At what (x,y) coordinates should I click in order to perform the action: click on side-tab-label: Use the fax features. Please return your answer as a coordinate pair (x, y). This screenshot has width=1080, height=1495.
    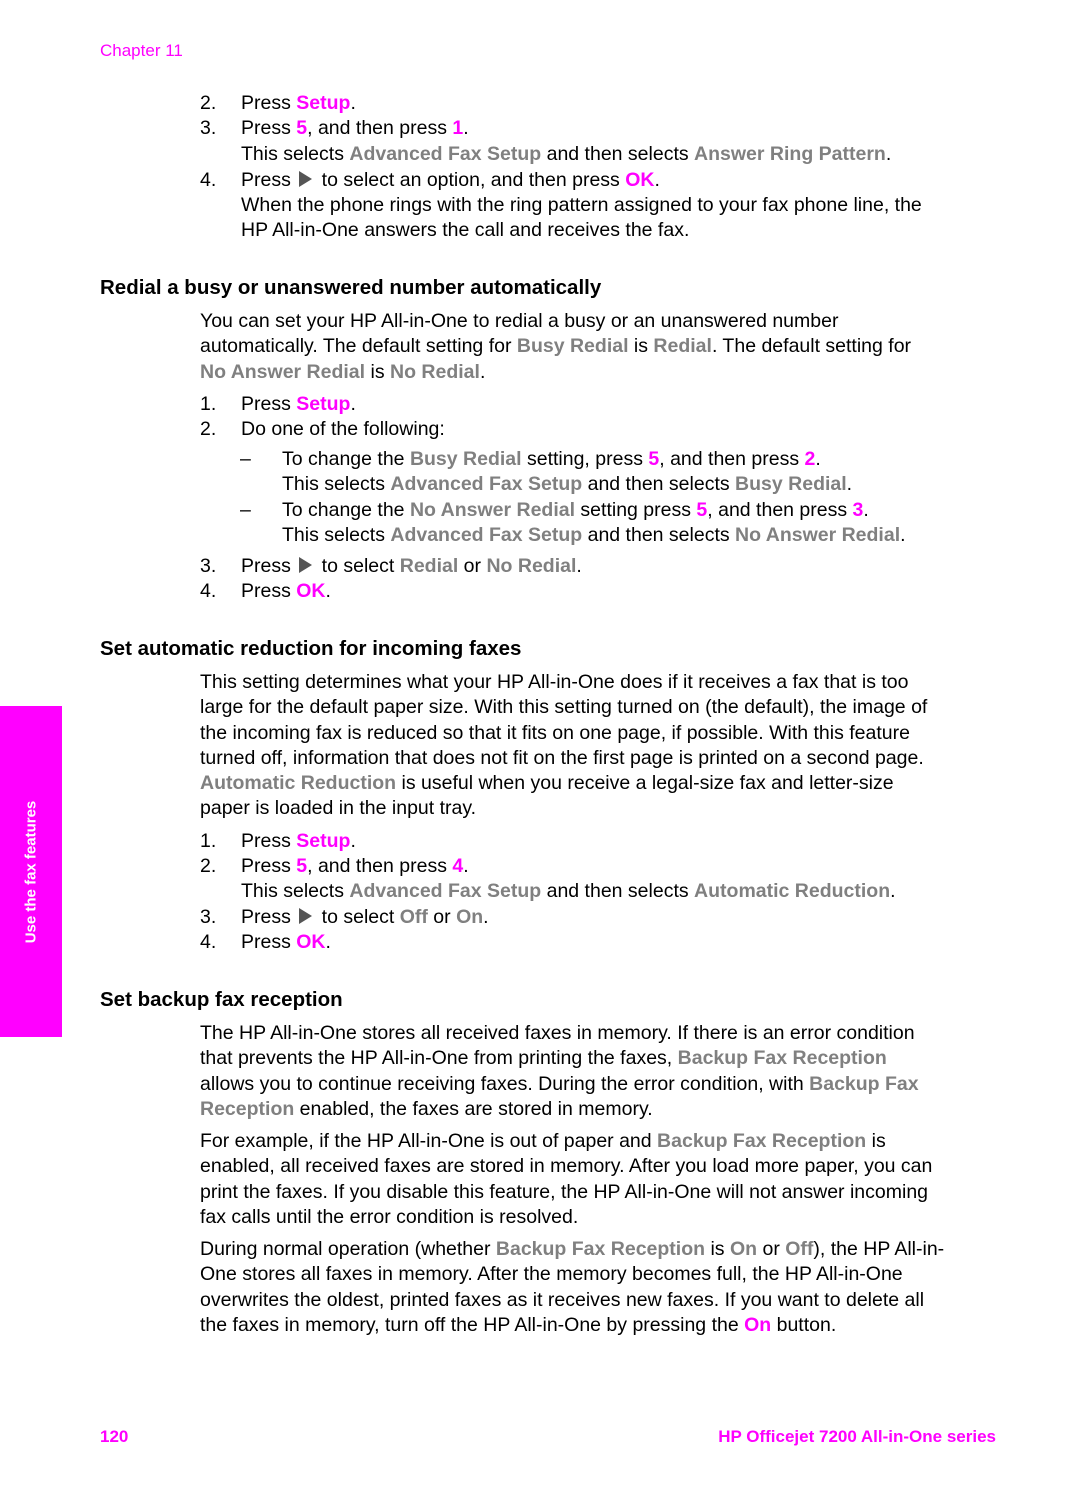
    Looking at the image, I should click on (31, 871).